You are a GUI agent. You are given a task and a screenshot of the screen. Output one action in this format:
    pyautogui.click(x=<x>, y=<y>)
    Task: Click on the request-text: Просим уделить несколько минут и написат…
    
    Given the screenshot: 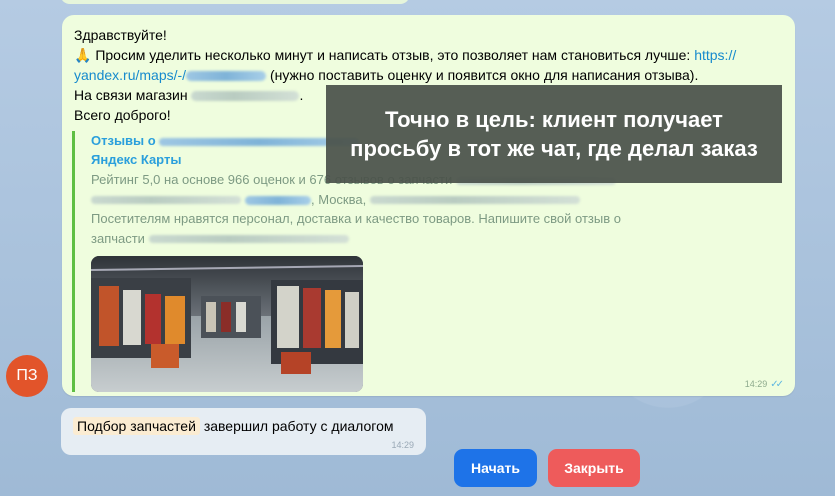 What is the action you would take?
    pyautogui.click(x=393, y=55)
    